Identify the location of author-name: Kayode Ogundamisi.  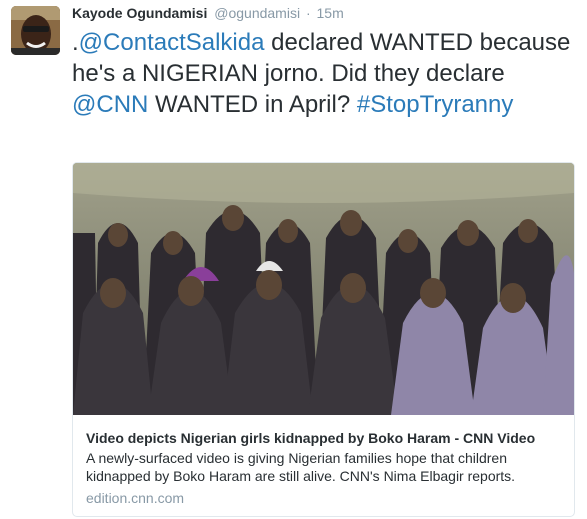
(139, 13).